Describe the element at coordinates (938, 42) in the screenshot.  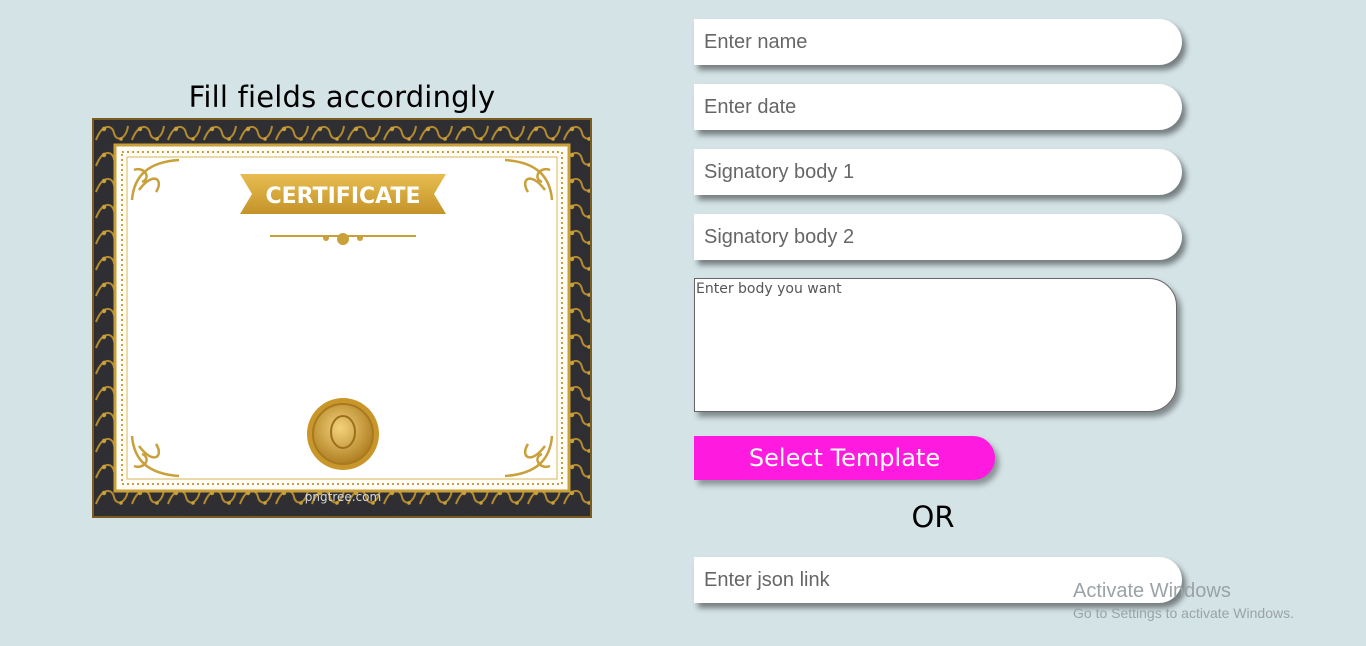
I see `name-input` at that location.